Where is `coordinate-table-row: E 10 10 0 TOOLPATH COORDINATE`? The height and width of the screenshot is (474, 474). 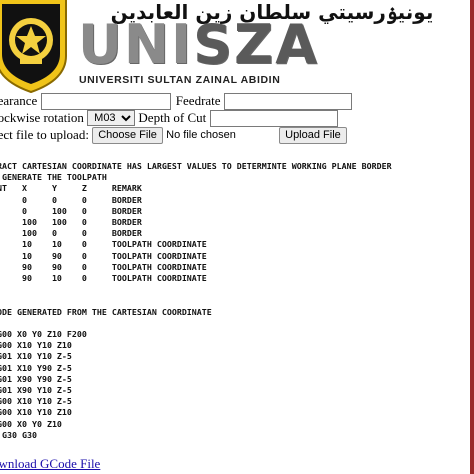
coordinate-table-row: E 10 10 0 TOOLPATH COORDINATE is located at coordinates (103, 244).